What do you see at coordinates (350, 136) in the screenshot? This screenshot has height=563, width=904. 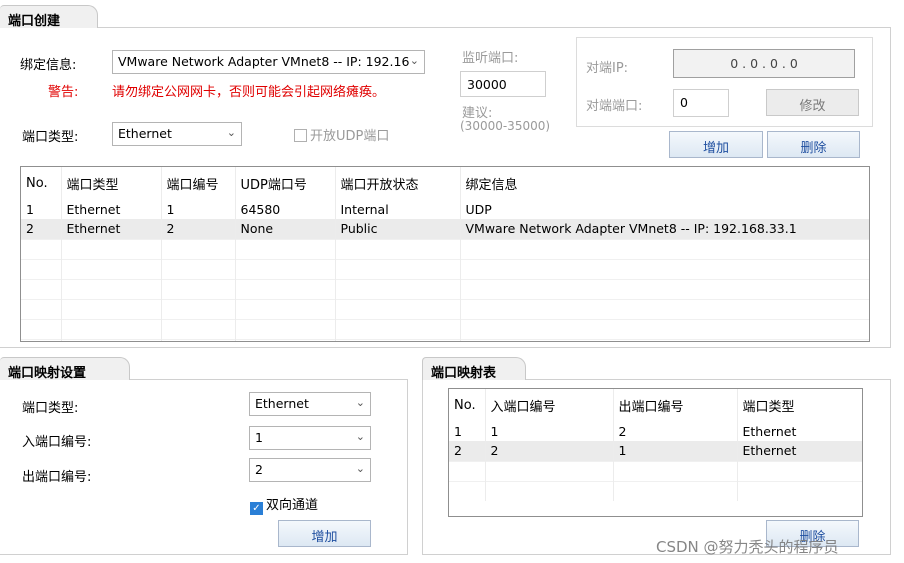 I see `udp-checkbox-label: 开放UDP端口` at bounding box center [350, 136].